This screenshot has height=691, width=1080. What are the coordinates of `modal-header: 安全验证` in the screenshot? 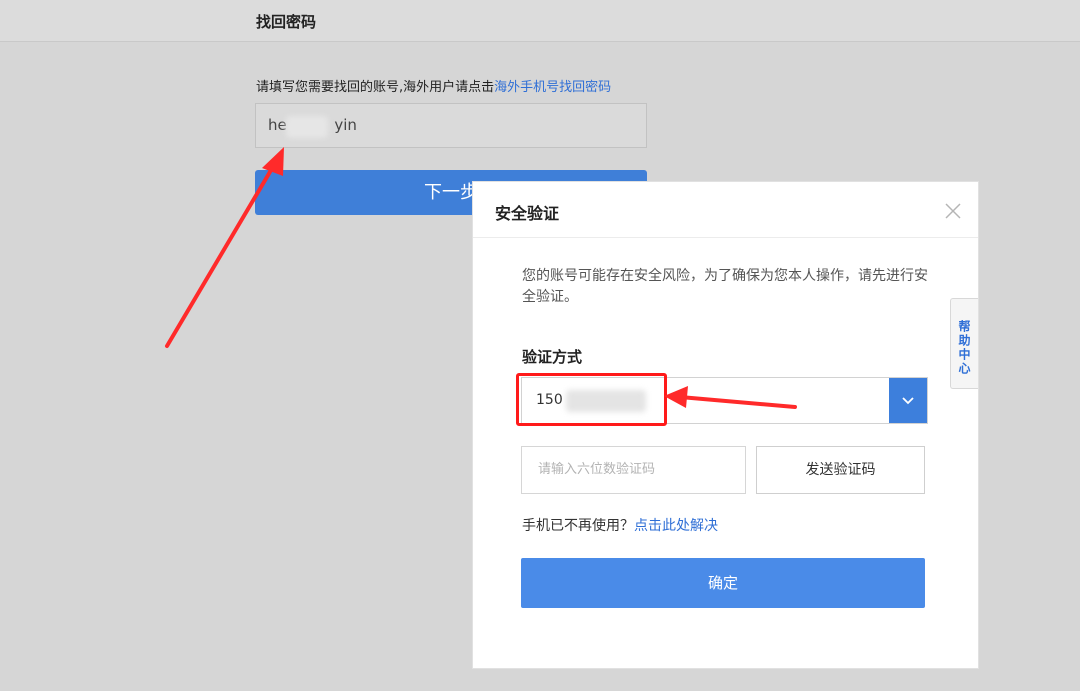 It's located at (725, 210).